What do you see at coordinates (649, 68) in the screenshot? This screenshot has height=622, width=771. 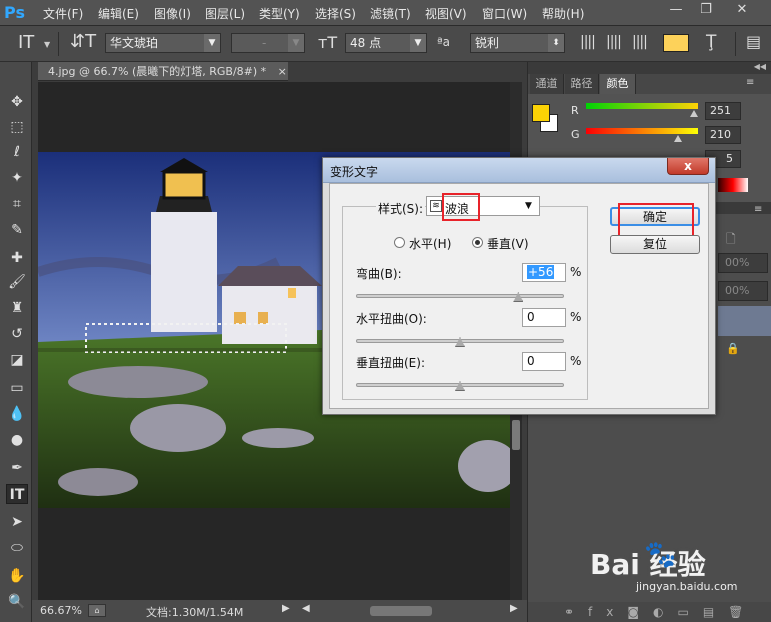 I see `panel-collapse-bar: ◀◀` at bounding box center [649, 68].